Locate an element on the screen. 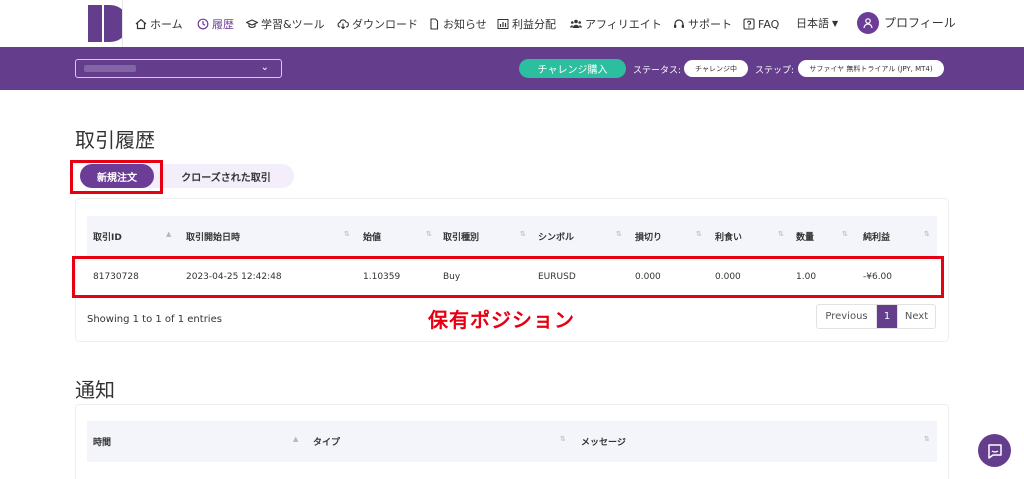 The width and height of the screenshot is (1024, 479). notifications-header: 時間 ▲ タイプ ⇅ メッセージ ⇅ is located at coordinates (512, 441).